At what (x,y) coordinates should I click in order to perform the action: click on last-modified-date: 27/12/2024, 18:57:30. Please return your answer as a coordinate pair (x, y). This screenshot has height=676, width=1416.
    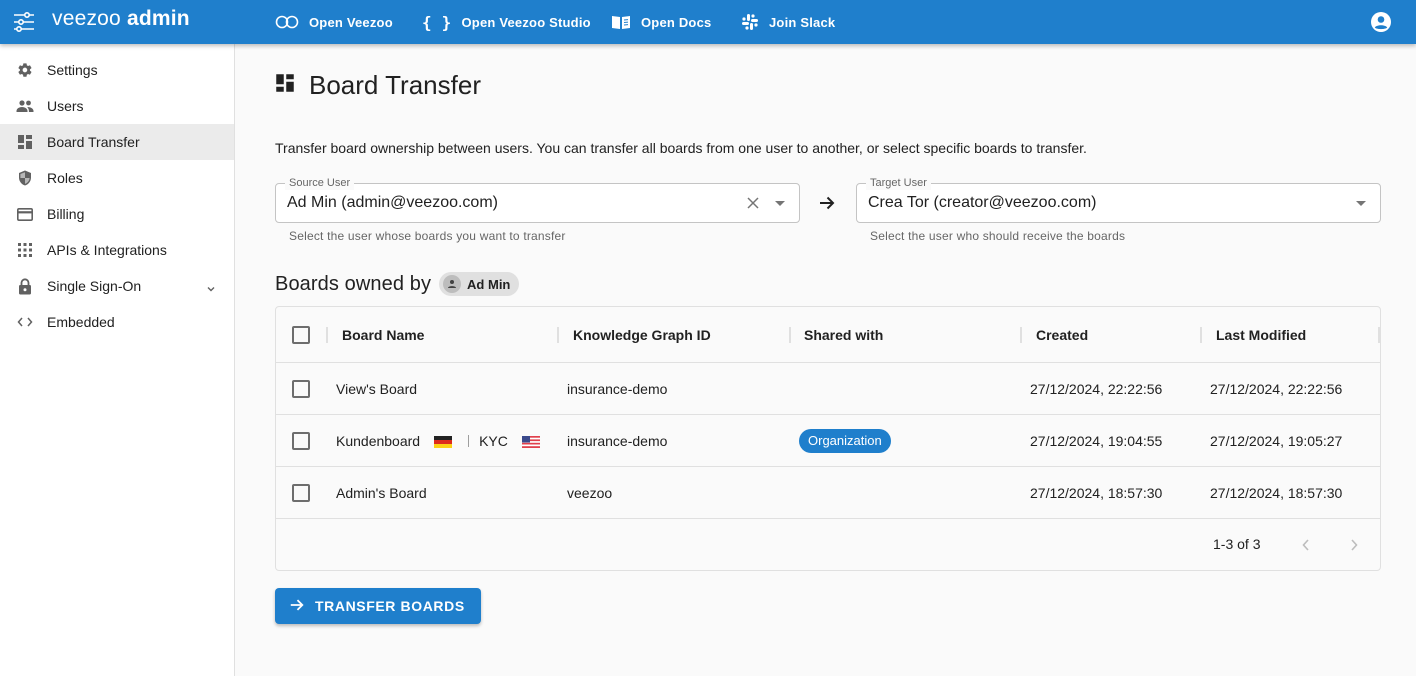
    Looking at the image, I should click on (1276, 492).